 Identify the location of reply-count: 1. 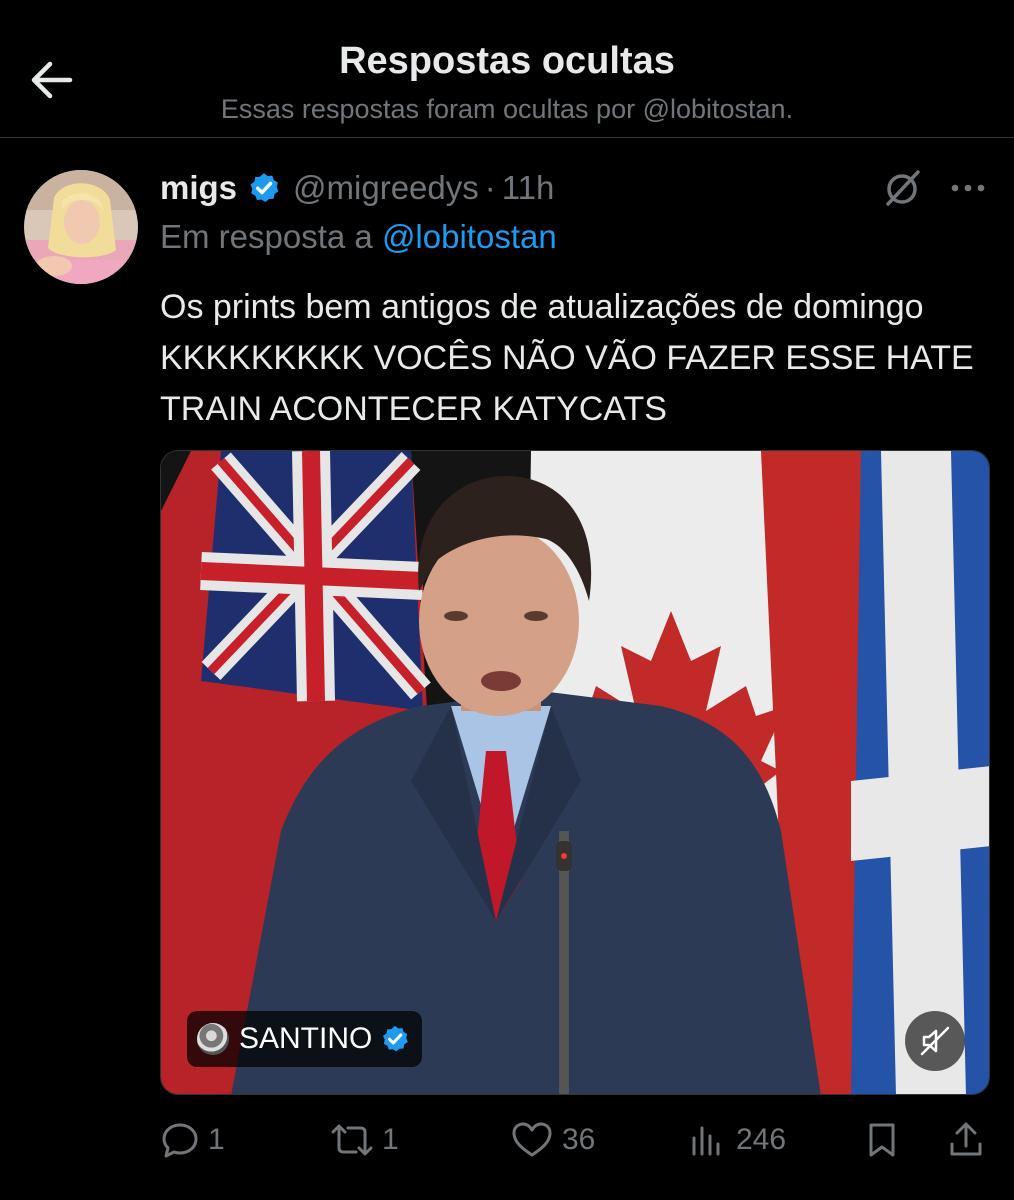
(216, 1139).